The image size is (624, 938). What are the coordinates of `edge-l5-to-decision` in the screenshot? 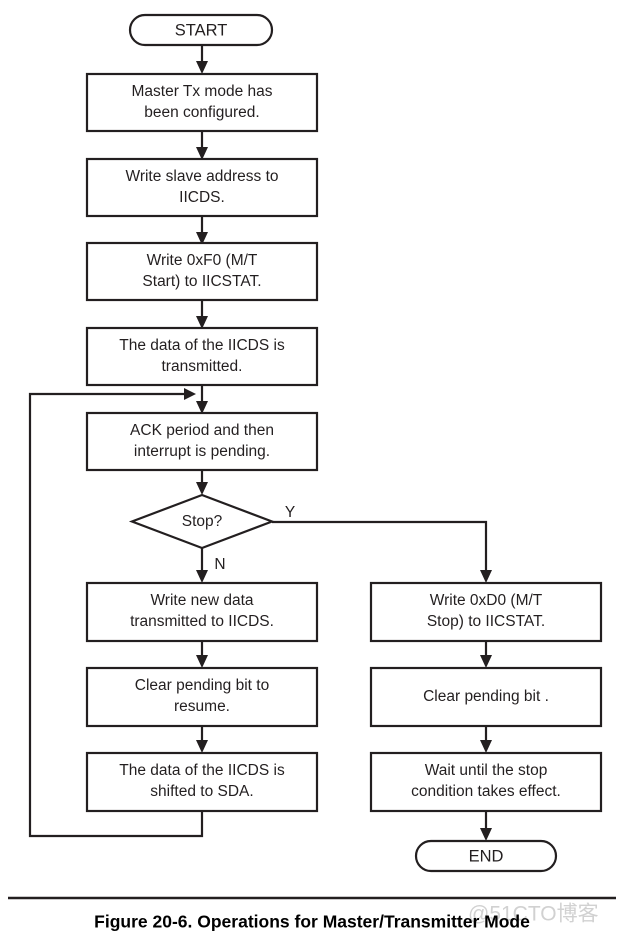 It's located at (202, 482).